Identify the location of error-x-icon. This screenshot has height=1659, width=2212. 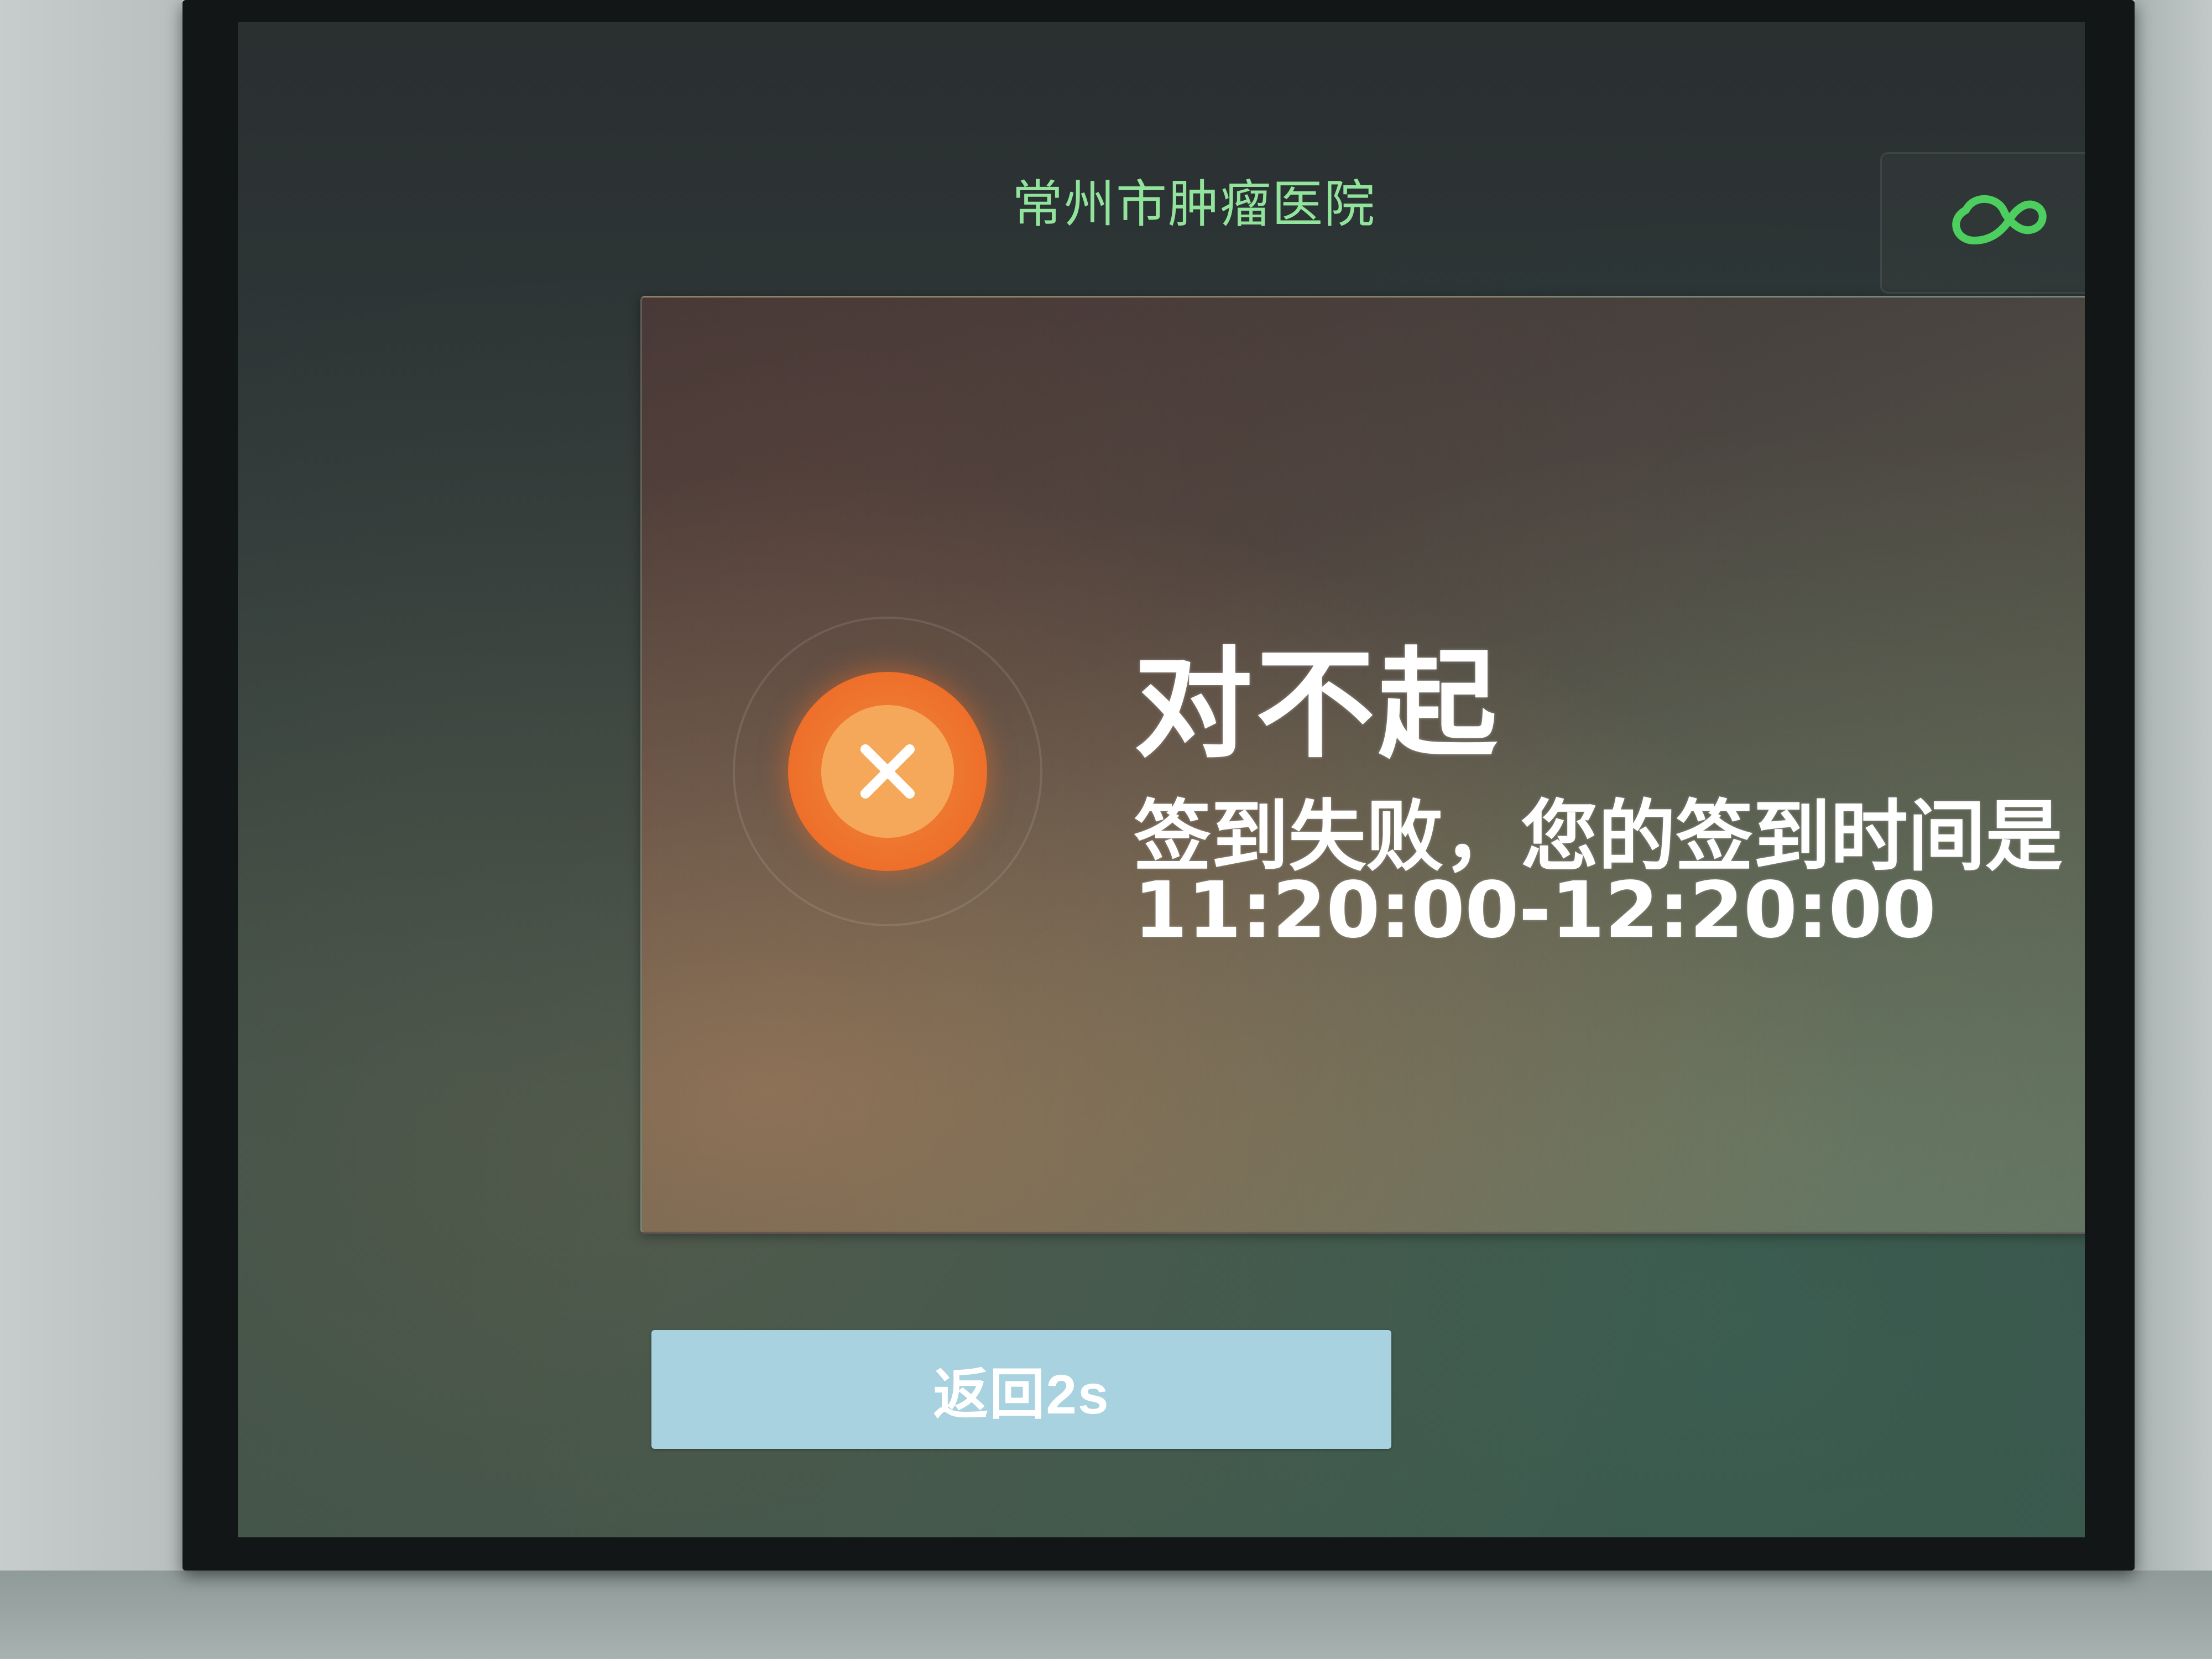
(888, 772).